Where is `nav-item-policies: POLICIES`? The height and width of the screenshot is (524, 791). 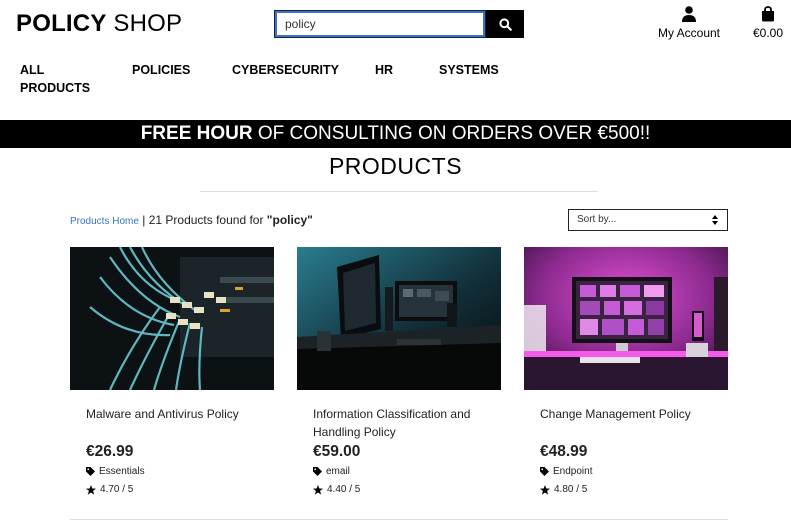
nav-item-policies: POLICIES is located at coordinates (161, 70).